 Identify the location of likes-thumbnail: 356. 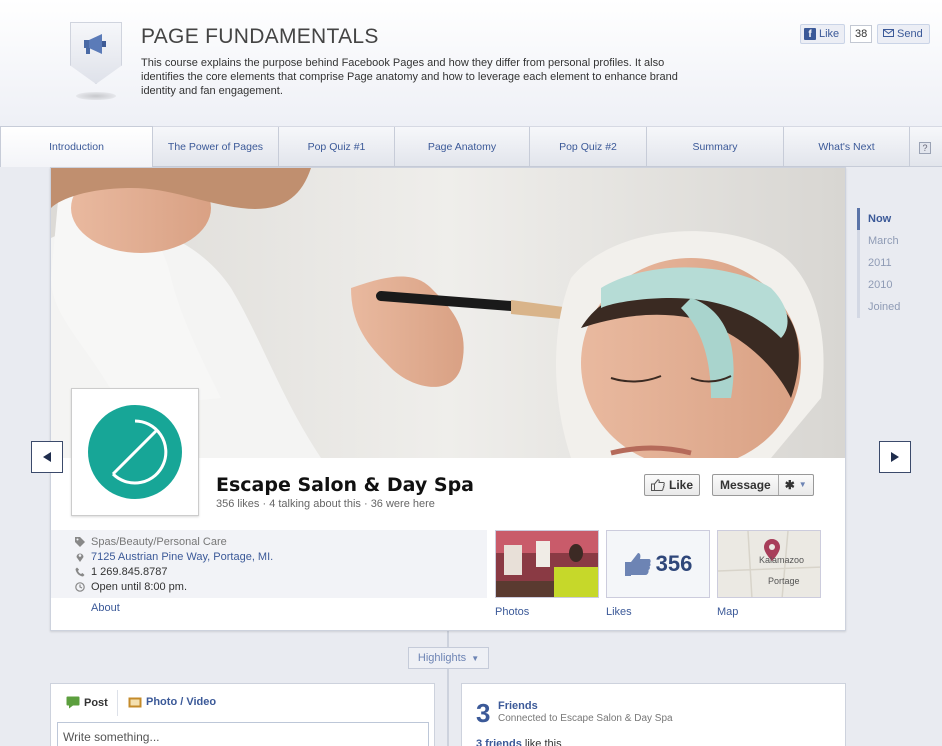
(658, 564).